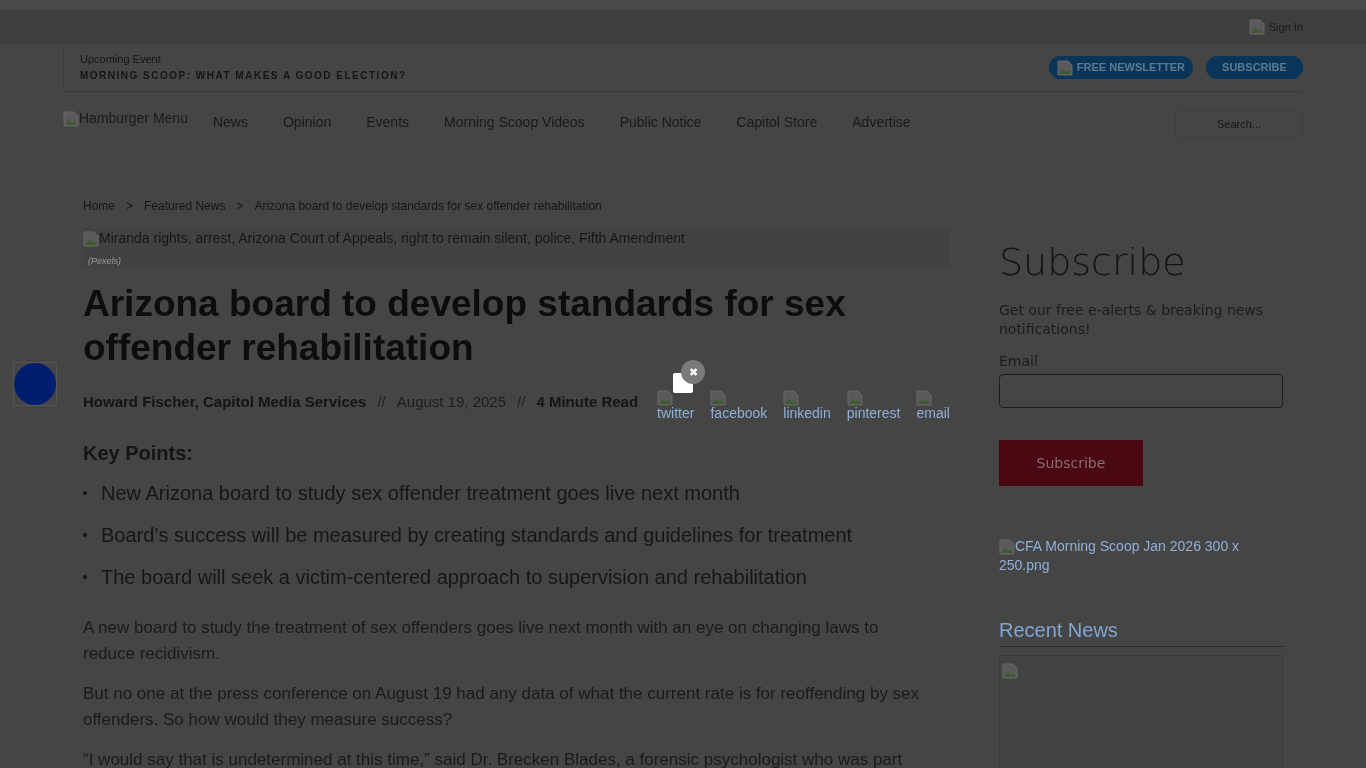 The height and width of the screenshot is (768, 1366). What do you see at coordinates (1070, 463) in the screenshot?
I see `subscribe-submit-button: Subscribe` at bounding box center [1070, 463].